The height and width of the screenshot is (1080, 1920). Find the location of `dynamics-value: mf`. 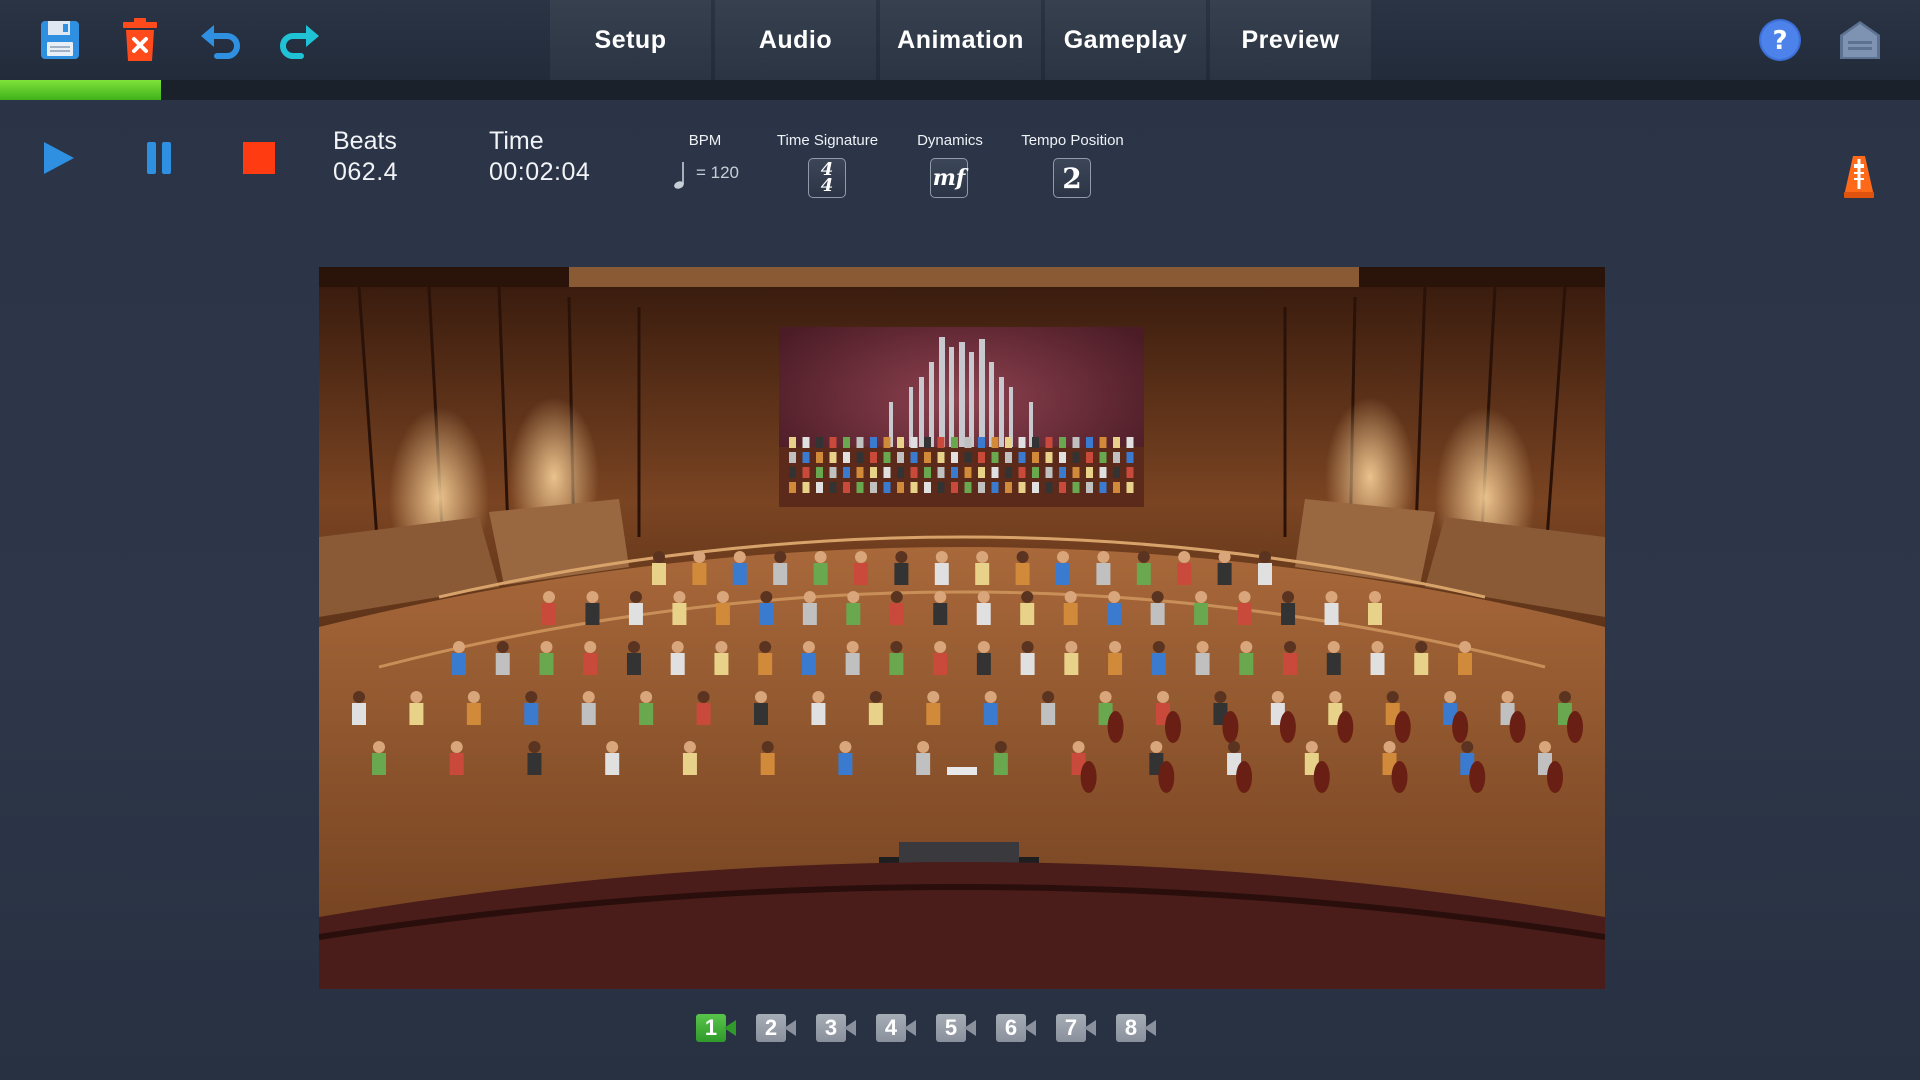

dynamics-value: mf is located at coordinates (949, 178).